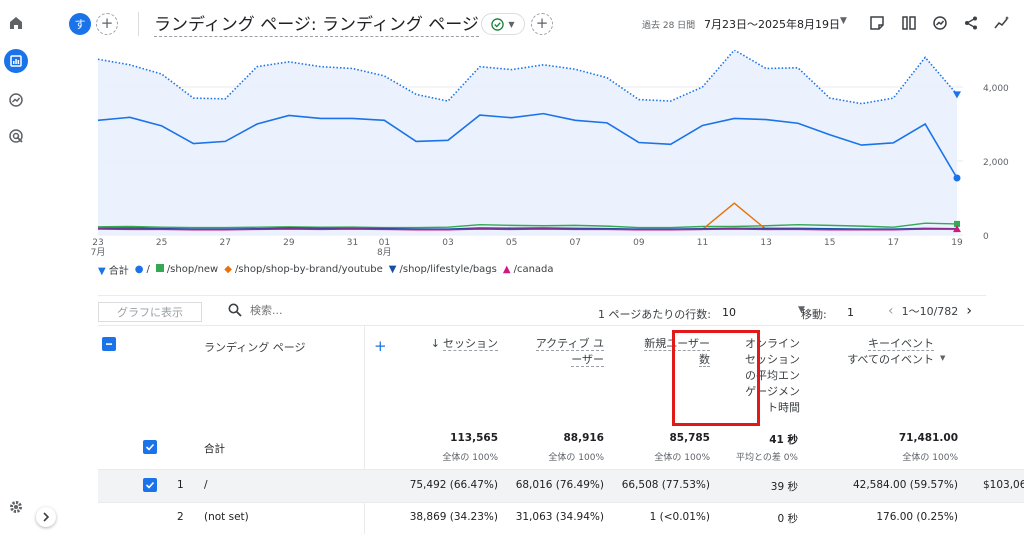 Image resolution: width=1024 pixels, height=534 pixels. Describe the element at coordinates (150, 485) in the screenshot. I see `row-checkbox` at that location.